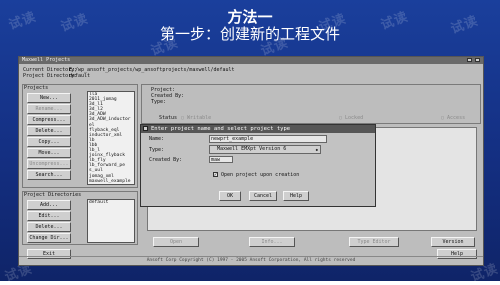  I want to click on created-by-input: maw, so click(221, 159).